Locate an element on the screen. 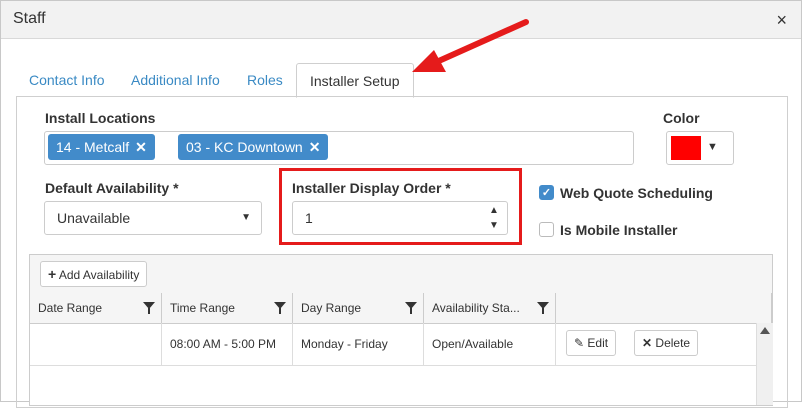 This screenshot has height=408, width=802. default-availability-select: Unavailable ▼ is located at coordinates (153, 218).